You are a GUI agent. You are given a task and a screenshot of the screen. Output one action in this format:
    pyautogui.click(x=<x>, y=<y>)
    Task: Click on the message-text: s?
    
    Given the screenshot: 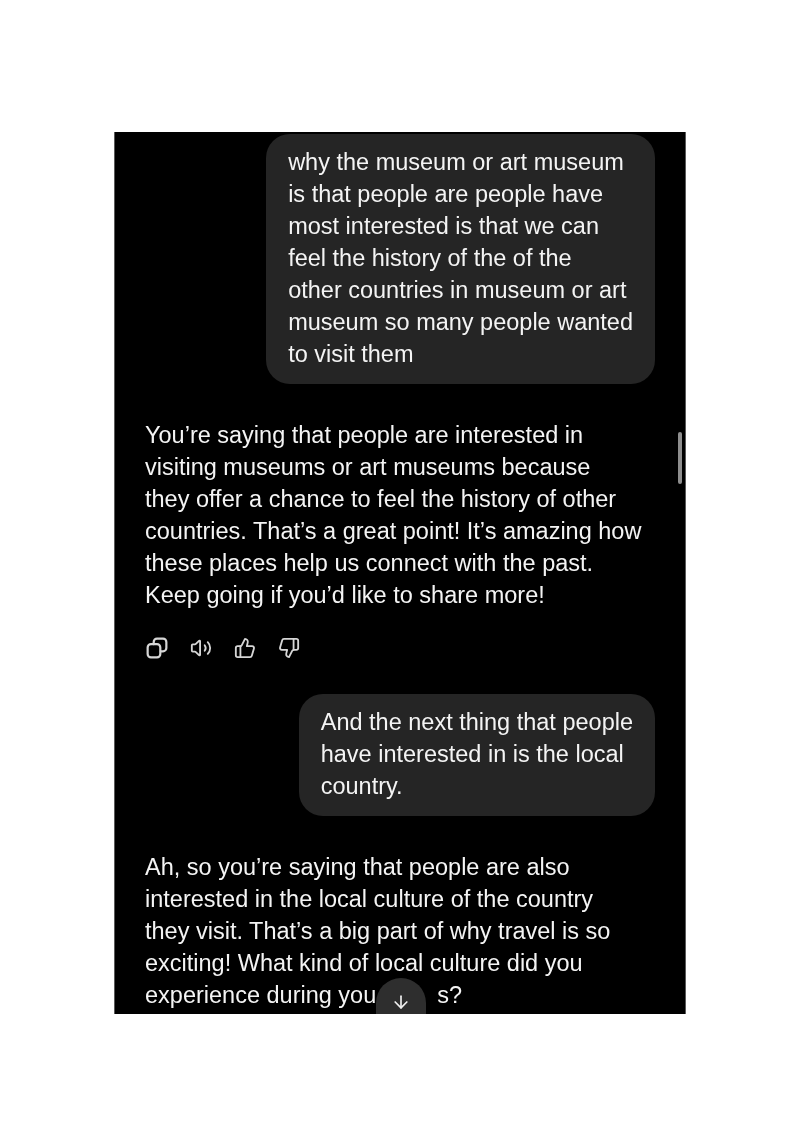 What is the action you would take?
    pyautogui.click(x=450, y=995)
    